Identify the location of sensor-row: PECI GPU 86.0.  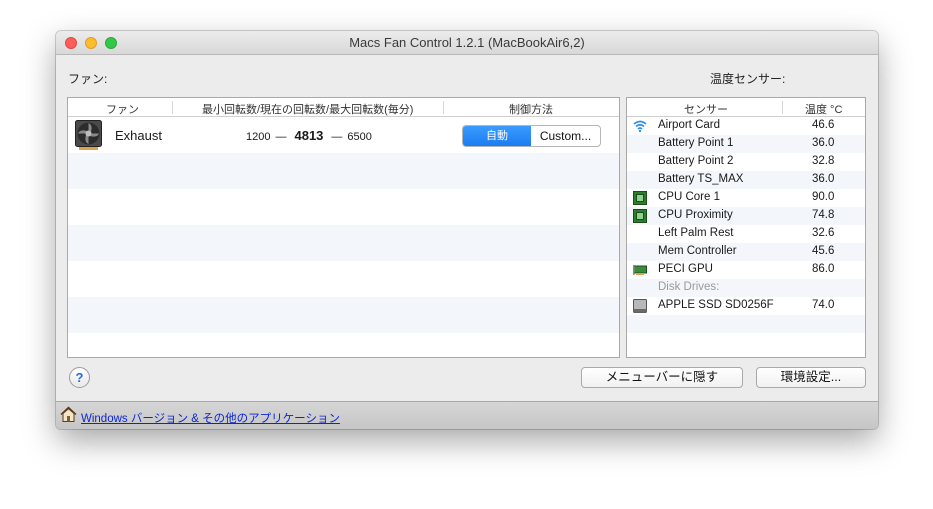
(746, 270).